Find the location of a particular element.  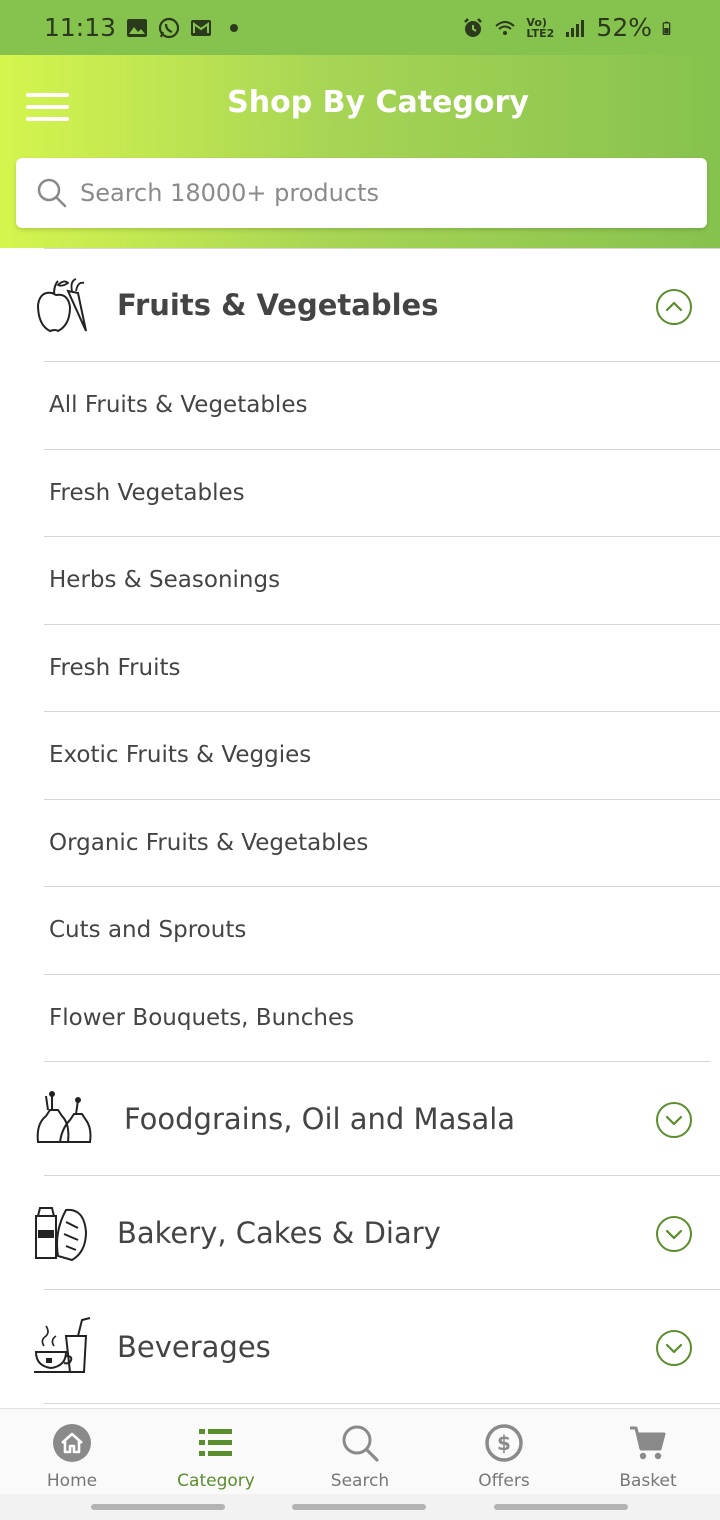

system-navigation-bar is located at coordinates (360, 1507).